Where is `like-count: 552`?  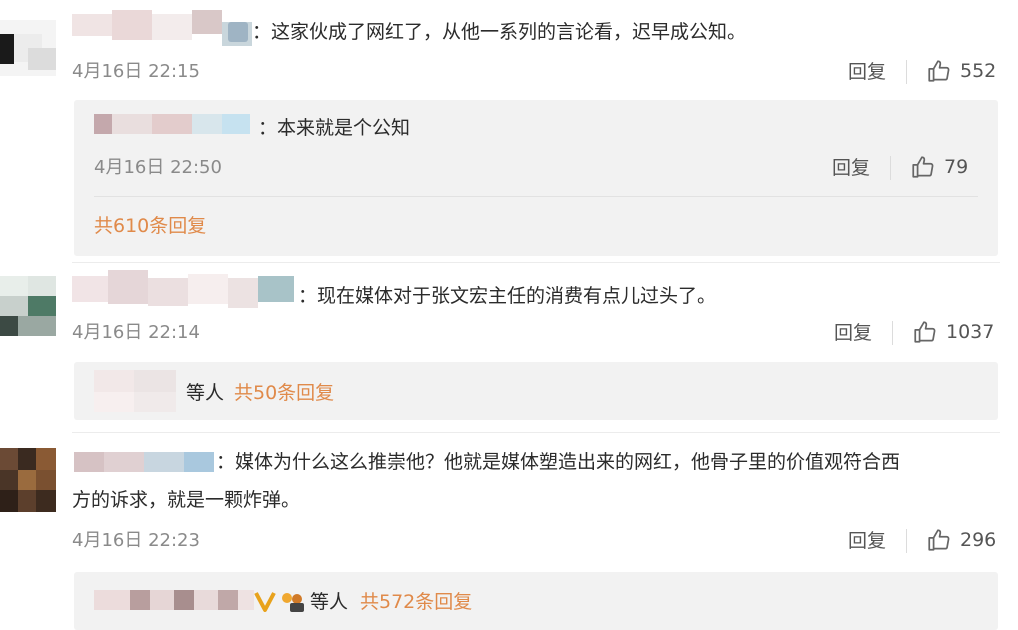 like-count: 552 is located at coordinates (978, 71).